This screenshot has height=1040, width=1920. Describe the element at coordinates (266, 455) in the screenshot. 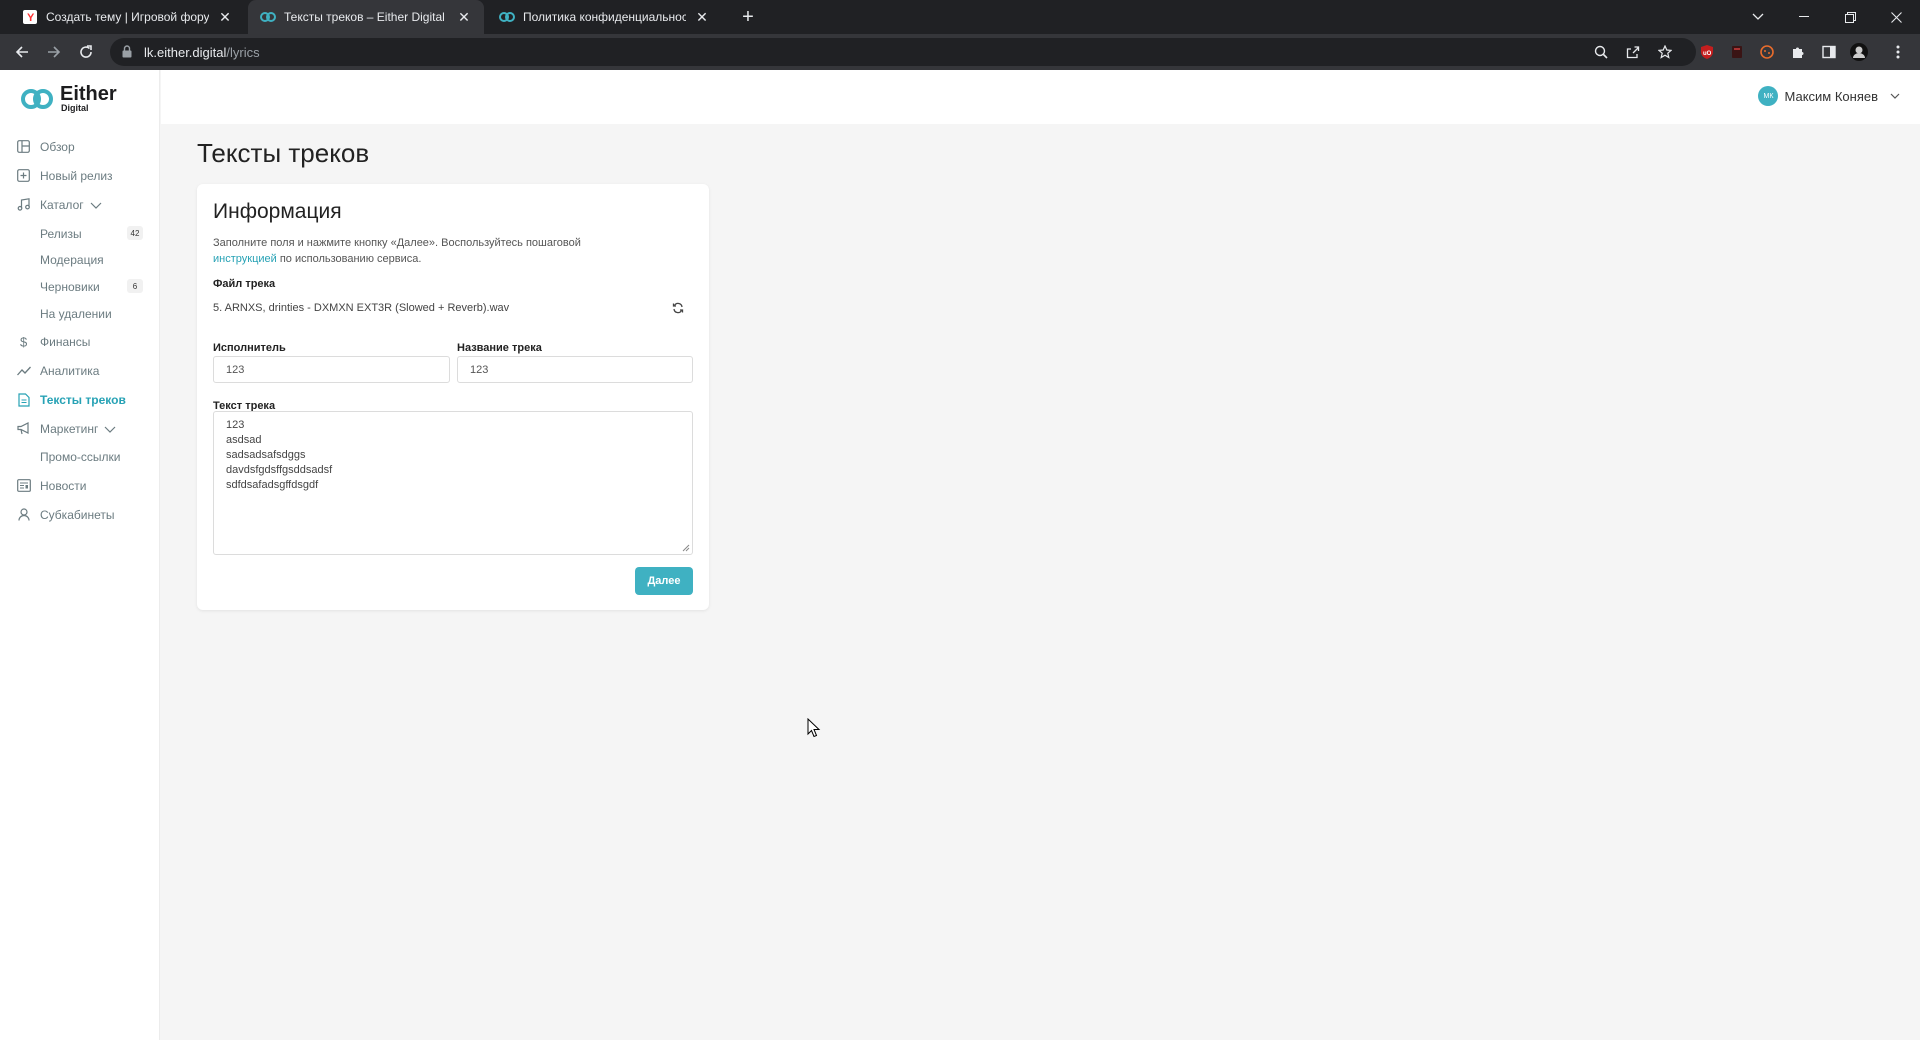

I see `lyrics-line: sadsadsafsdggs` at that location.